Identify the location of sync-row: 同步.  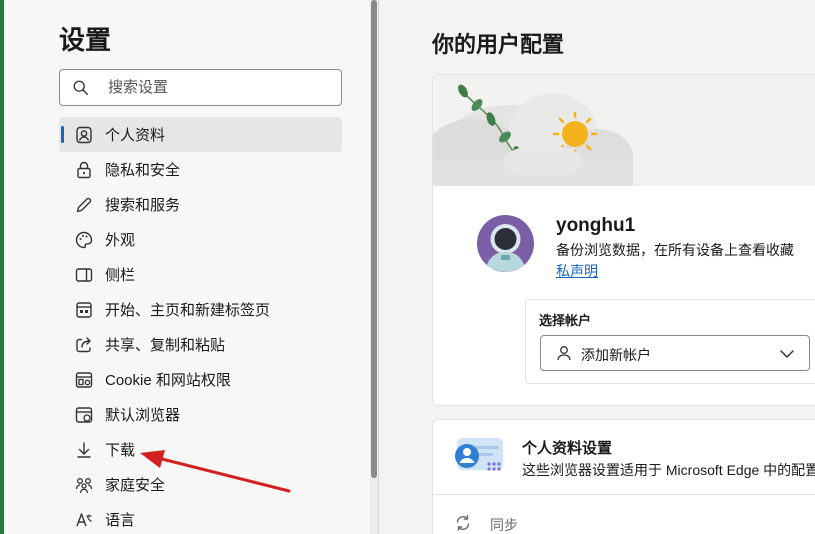
(624, 514).